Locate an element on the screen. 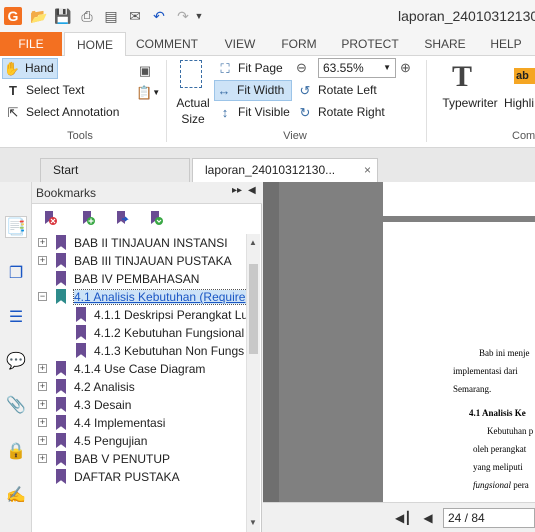 Image resolution: width=535 pixels, height=532 pixels. signature-panel-icon: ✍ is located at coordinates (16, 495).